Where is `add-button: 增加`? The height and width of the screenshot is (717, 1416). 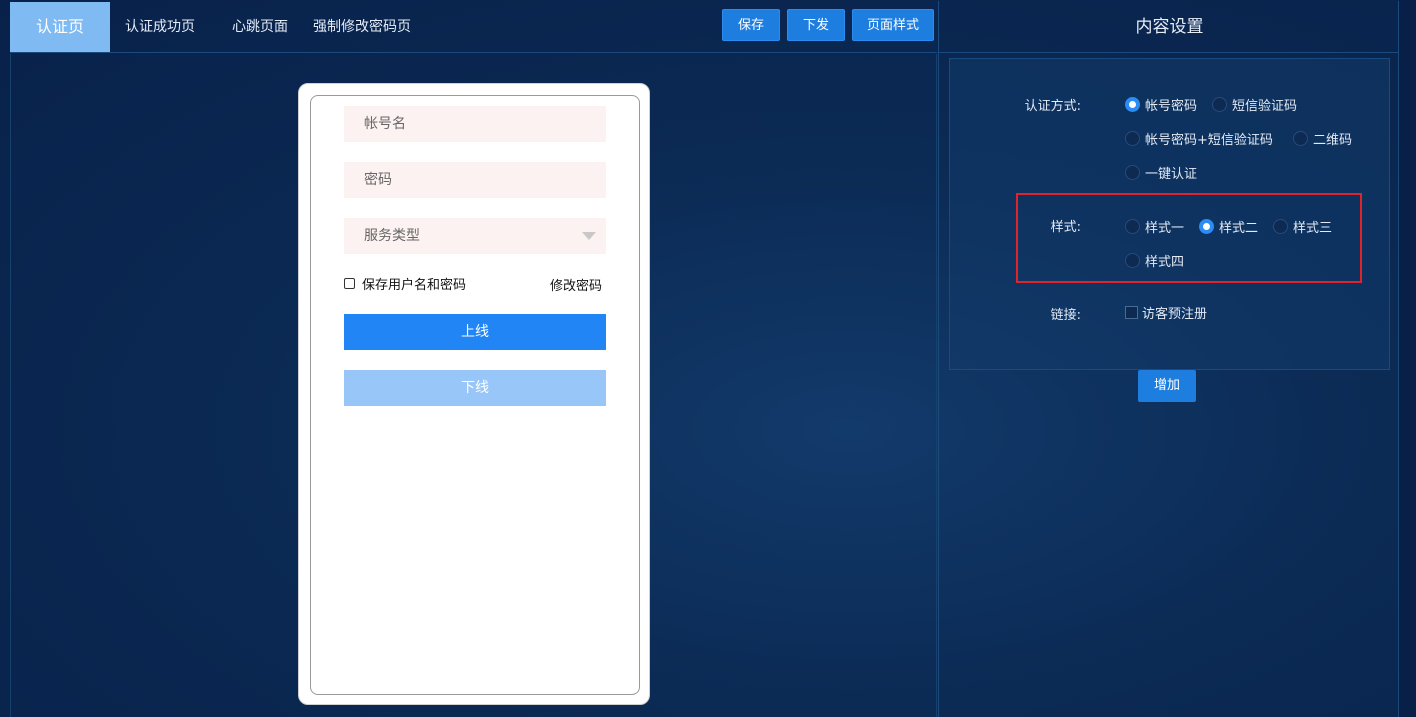
add-button: 增加 is located at coordinates (1167, 386).